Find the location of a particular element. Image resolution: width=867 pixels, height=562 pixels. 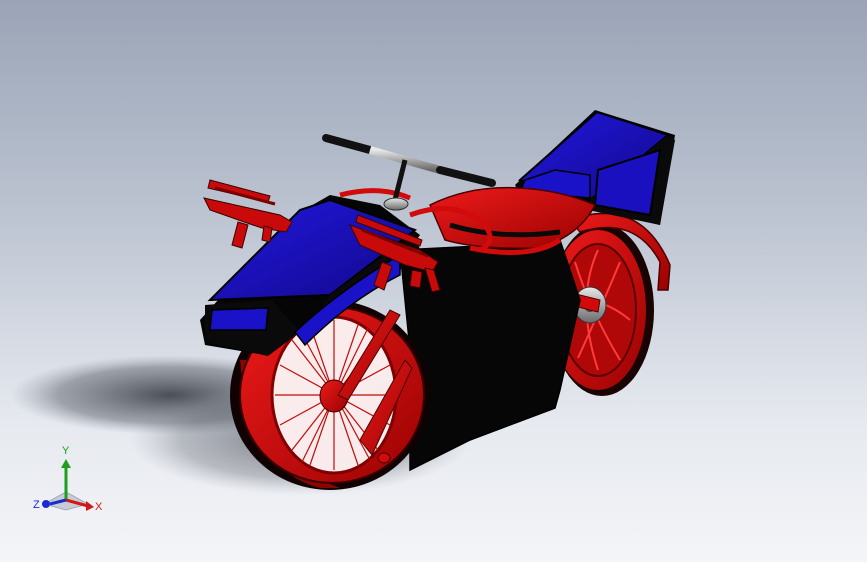

z-axis-label: Z is located at coordinates (36, 505).